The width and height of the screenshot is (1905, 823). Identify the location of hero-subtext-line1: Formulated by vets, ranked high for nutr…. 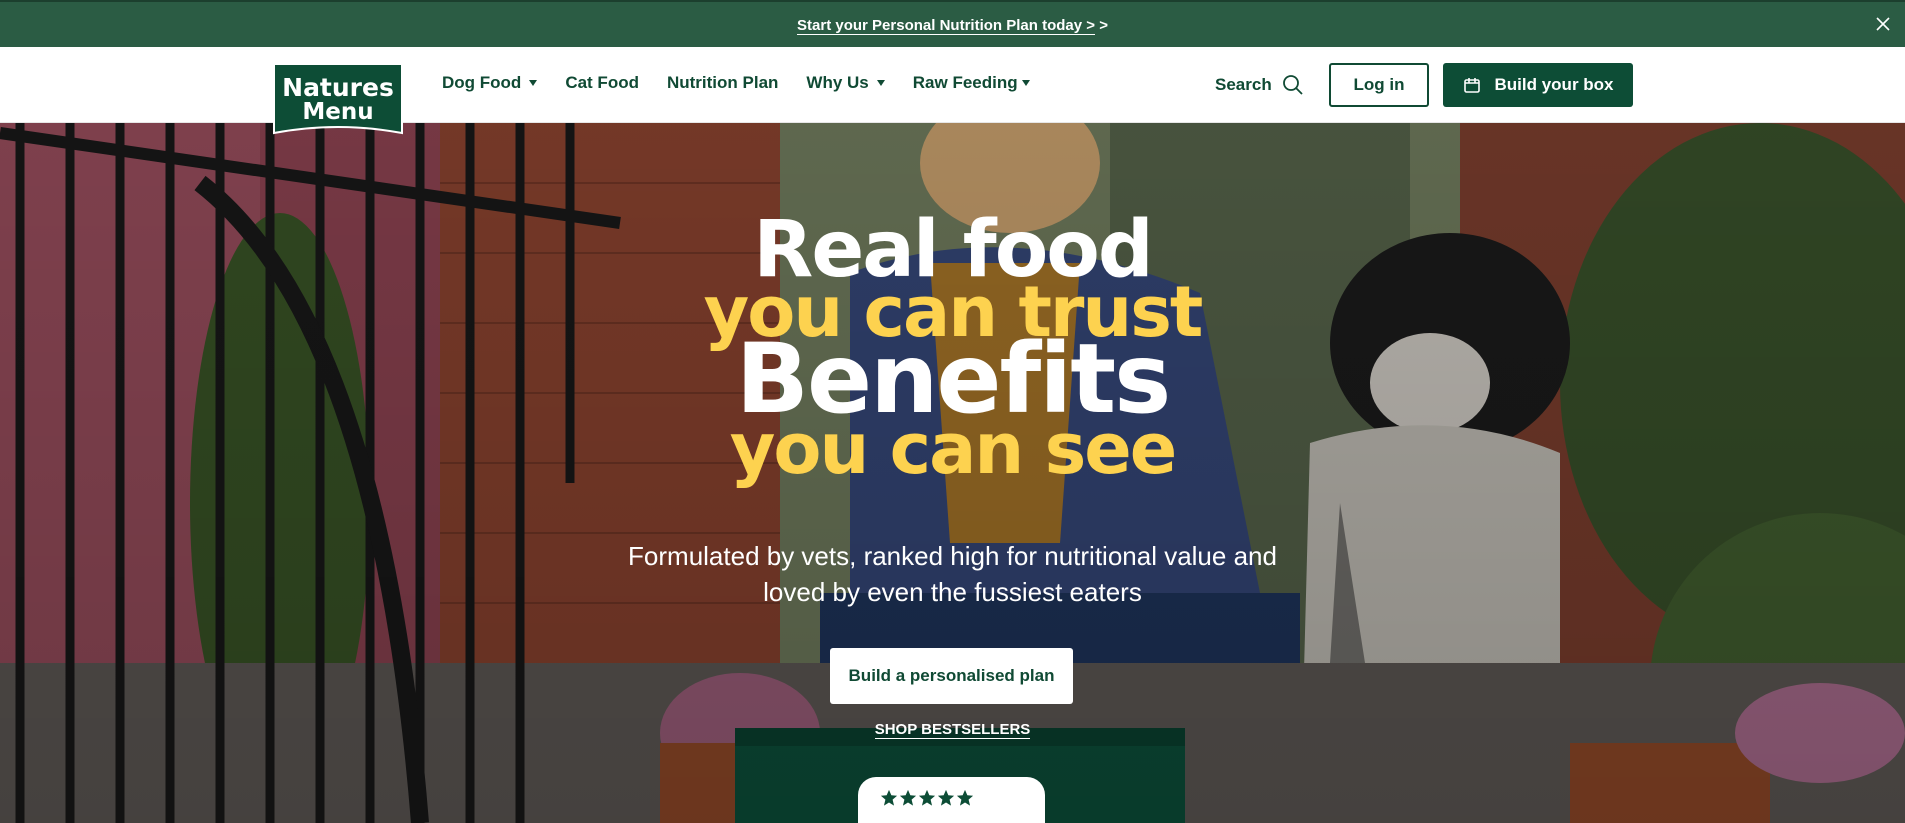
(952, 556).